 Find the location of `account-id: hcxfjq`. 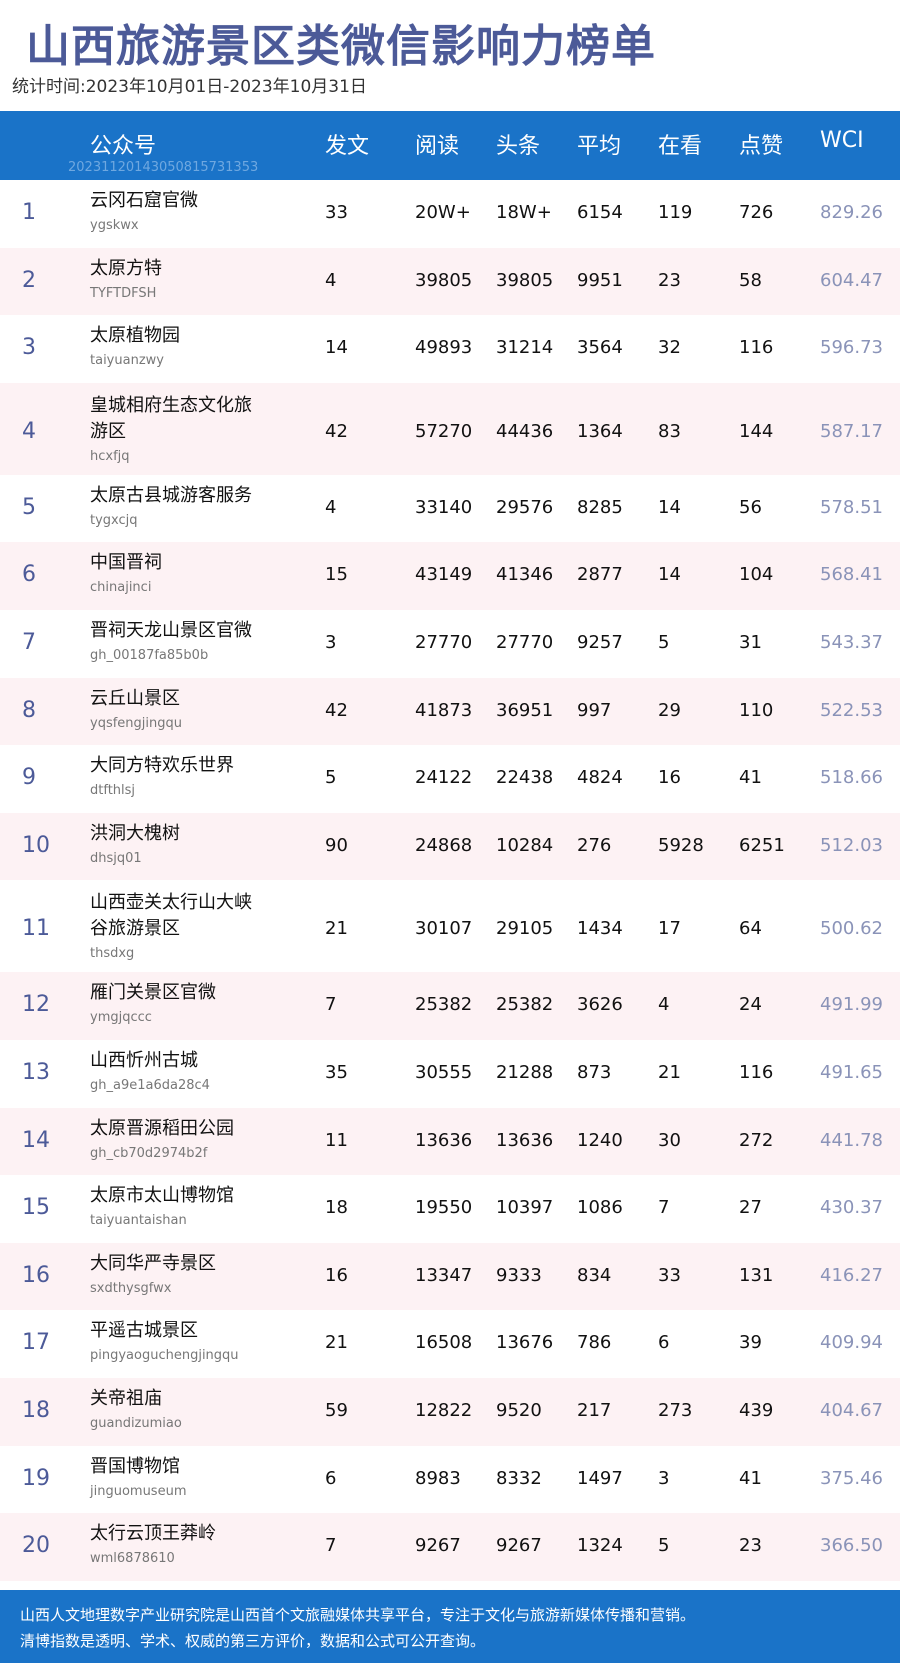

account-id: hcxfjq is located at coordinates (110, 456).